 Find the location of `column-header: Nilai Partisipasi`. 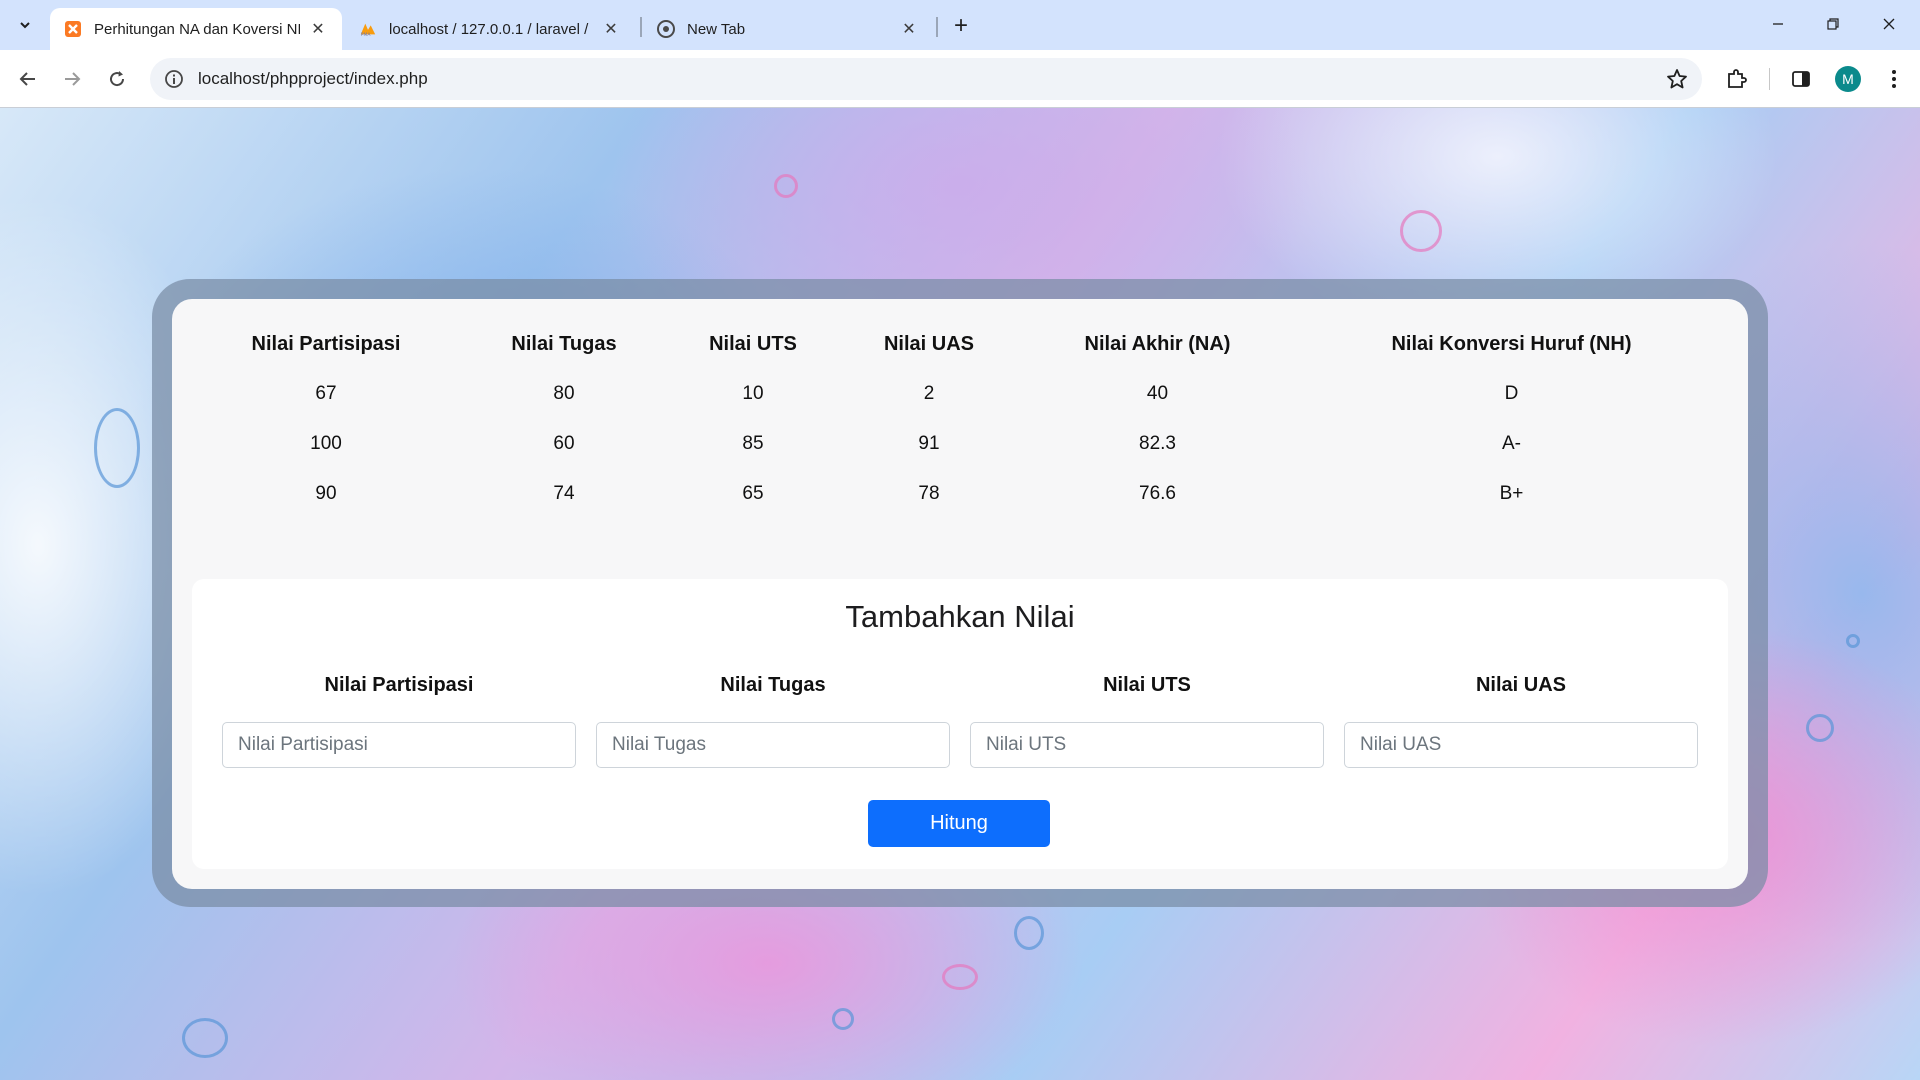

column-header: Nilai Partisipasi is located at coordinates (326, 343).